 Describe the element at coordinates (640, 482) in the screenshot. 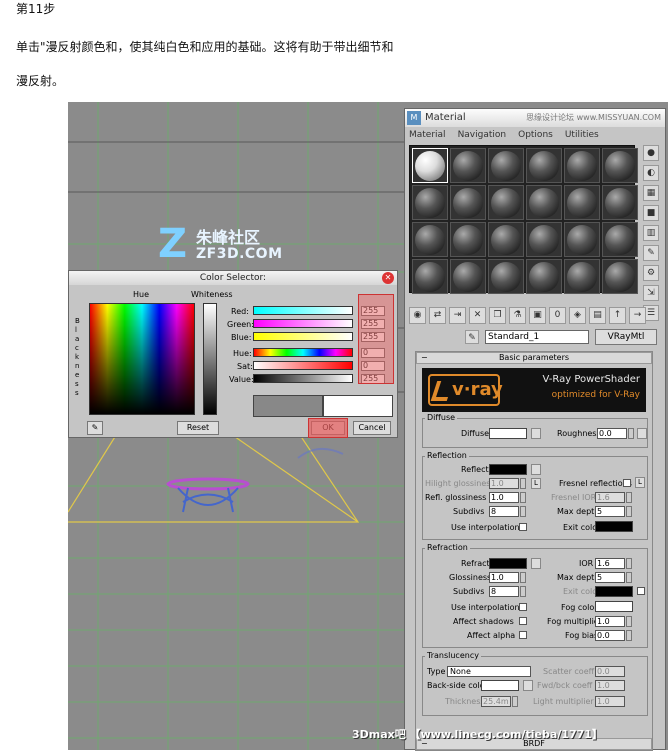

I see `fresnel-lock-button: L` at that location.